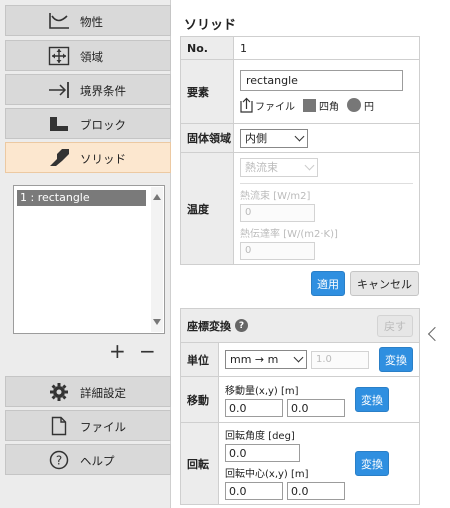  I want to click on move-y-input, so click(316, 408).